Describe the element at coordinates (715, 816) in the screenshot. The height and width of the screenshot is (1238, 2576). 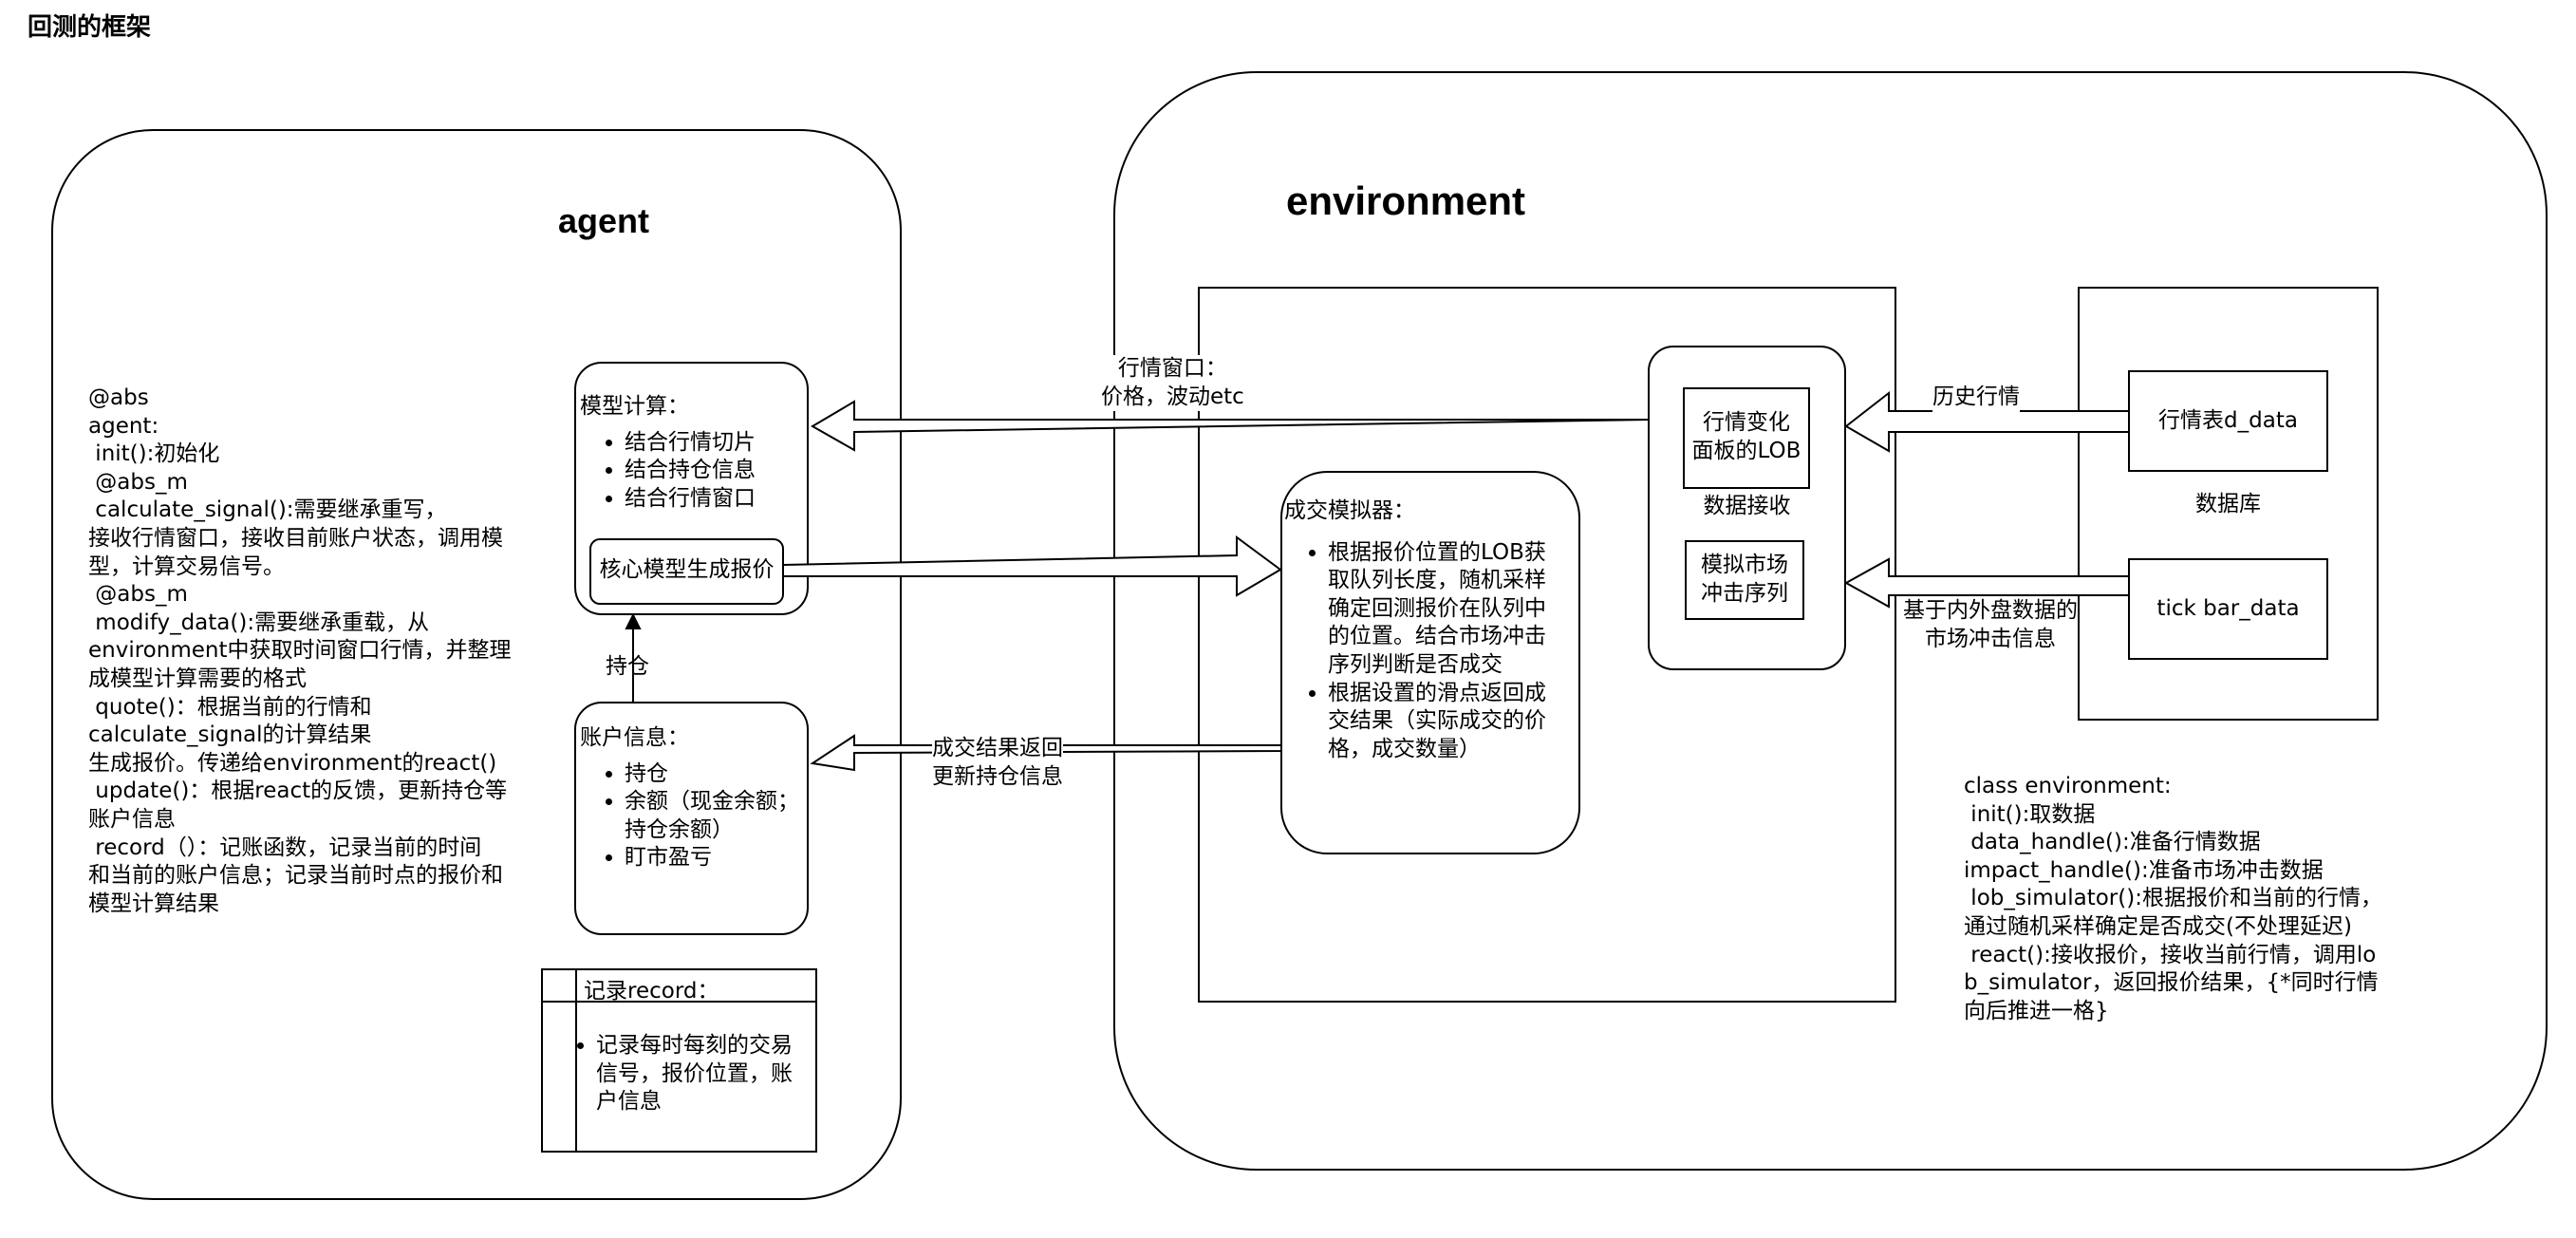
I see `account-box-item: 余额（现金余额；持仓余额）` at that location.